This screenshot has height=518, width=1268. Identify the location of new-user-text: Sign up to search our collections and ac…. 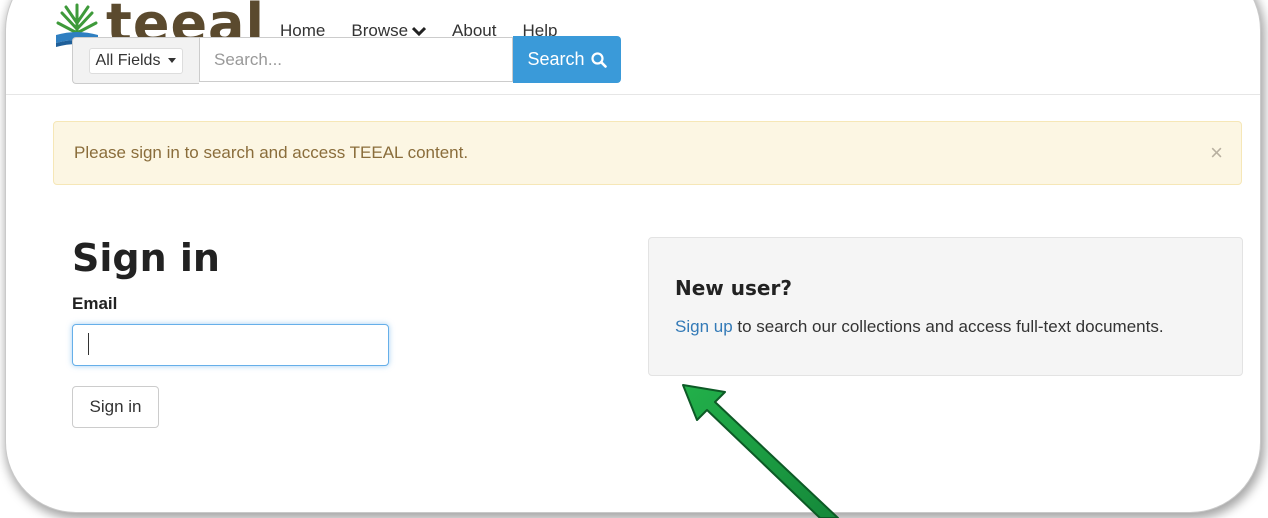
(919, 327).